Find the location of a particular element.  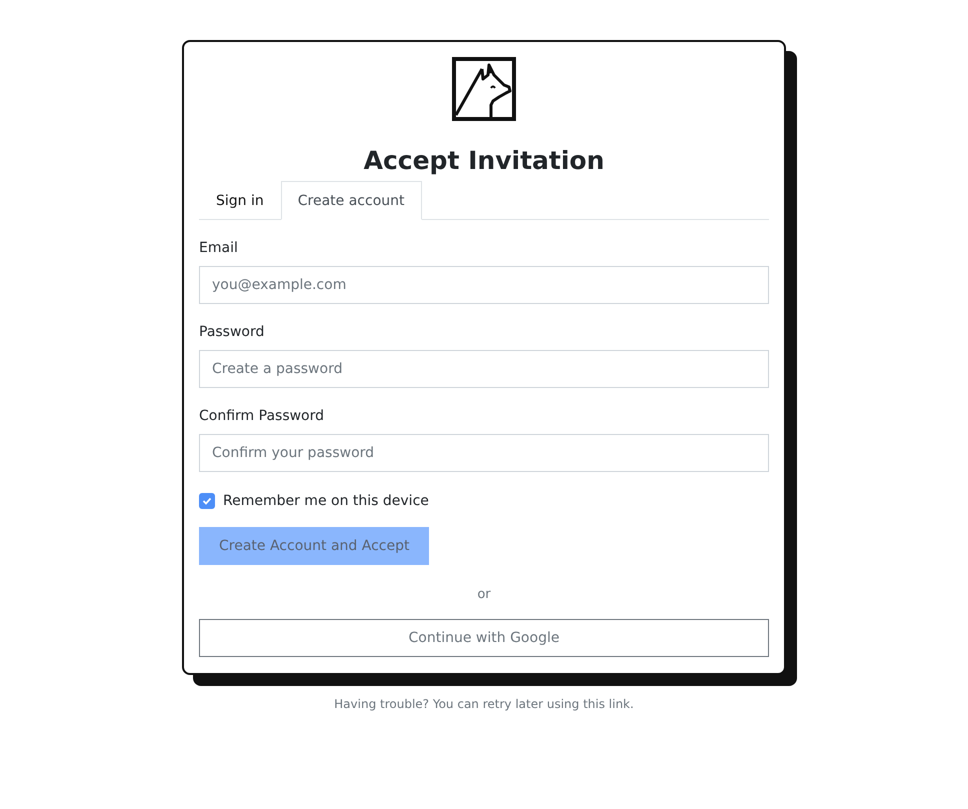

checkbox-label: Remember me on this device is located at coordinates (326, 501).